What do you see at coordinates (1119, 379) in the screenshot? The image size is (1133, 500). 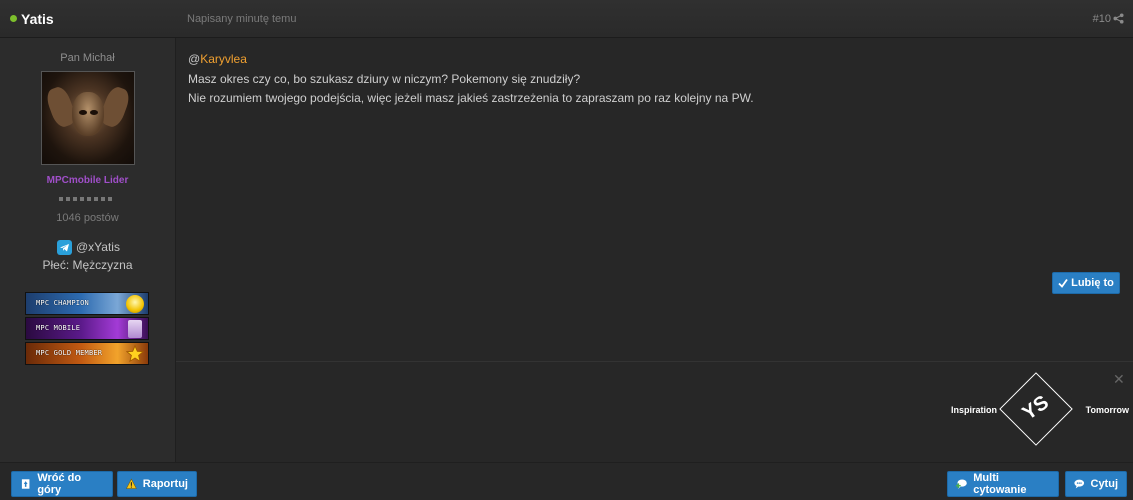 I see `close-icon: ✕` at bounding box center [1119, 379].